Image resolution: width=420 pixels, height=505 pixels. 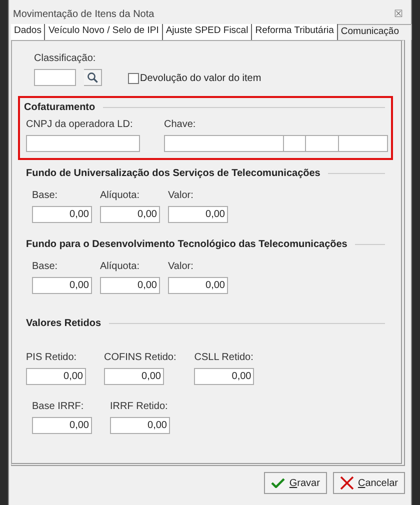 I want to click on field-label: Base IRRF:, so click(x=58, y=406).